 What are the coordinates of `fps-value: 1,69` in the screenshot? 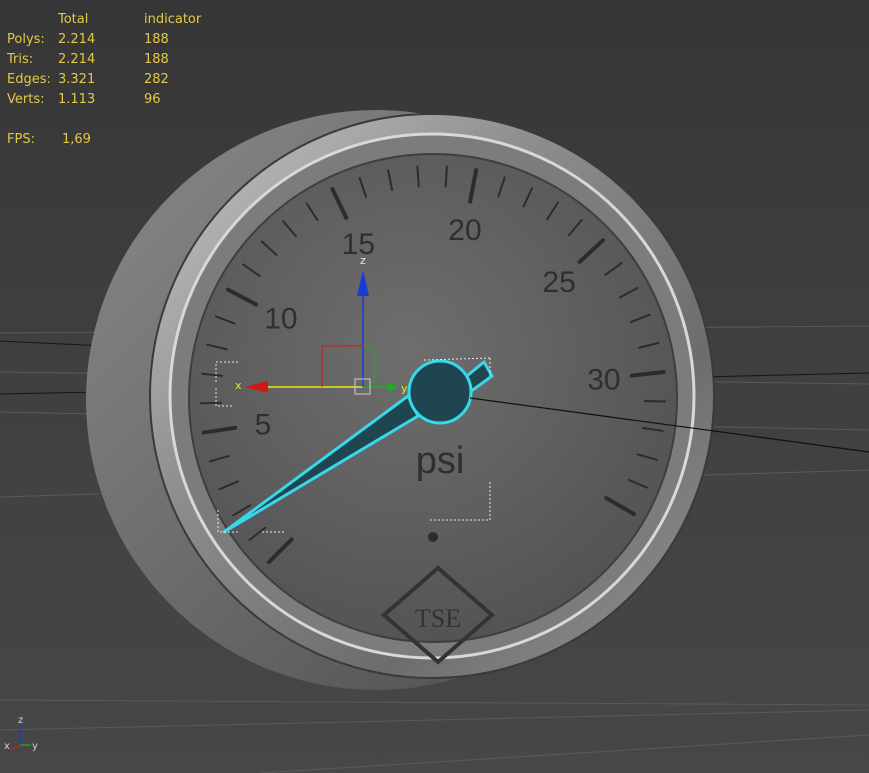 It's located at (76, 139).